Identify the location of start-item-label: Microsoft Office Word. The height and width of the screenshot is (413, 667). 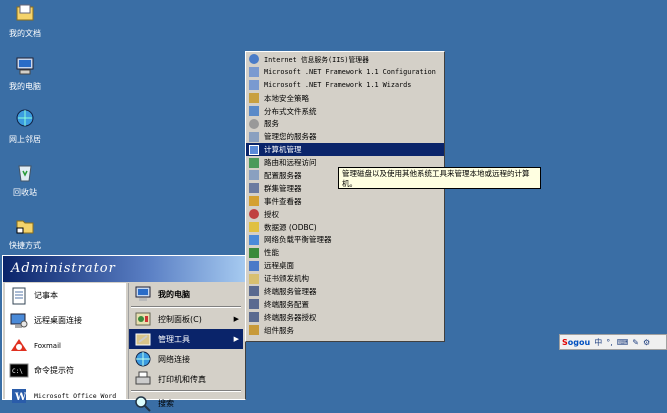
(75, 395).